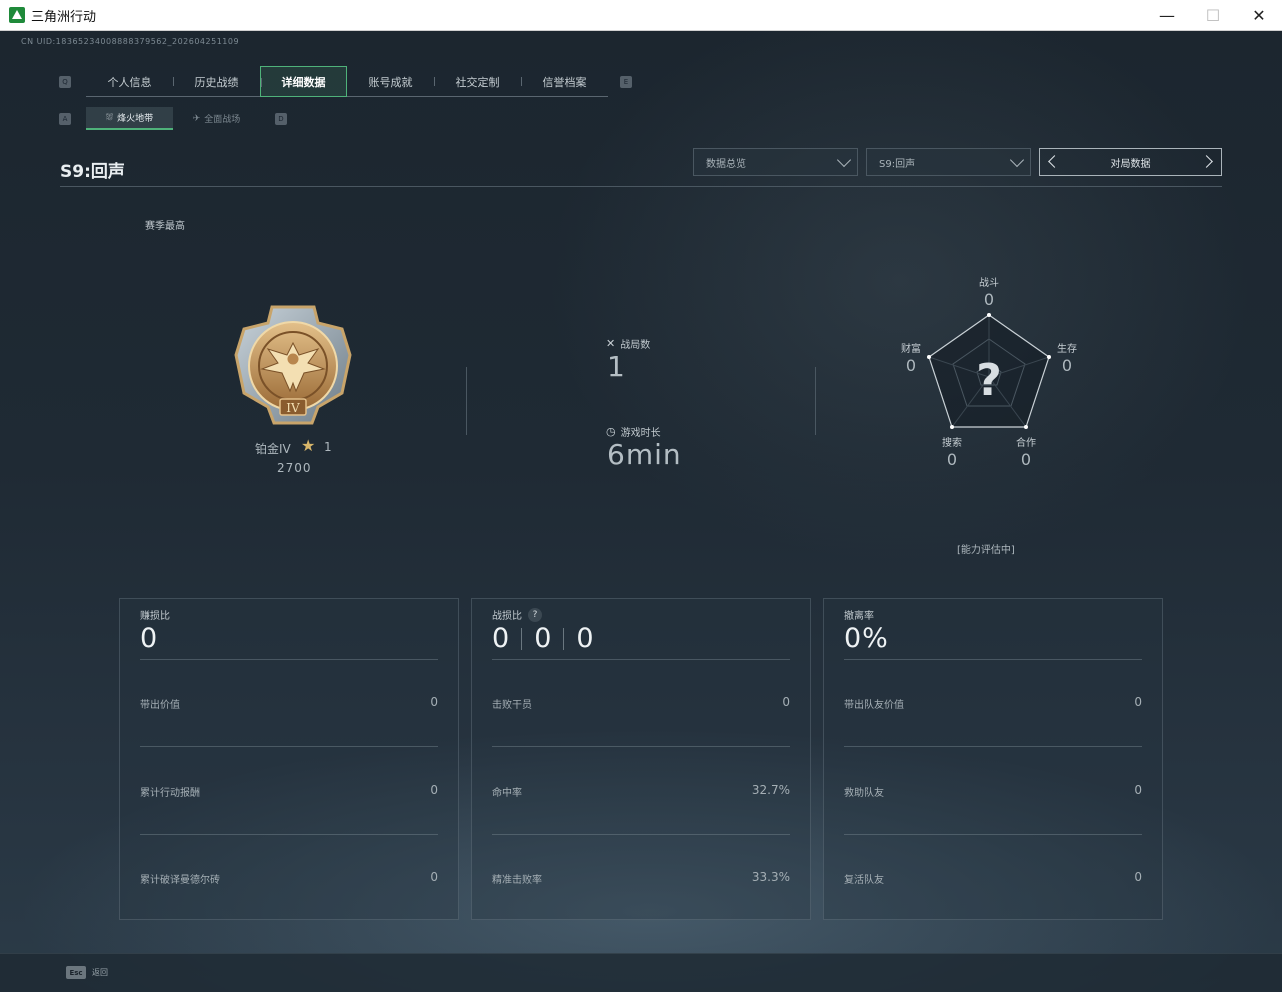 This screenshot has height=992, width=1282. I want to click on extraction-rate-panel: 撤离率 0% 带出队友价值 0 救助队友 0 复活队友 0, so click(993, 759).